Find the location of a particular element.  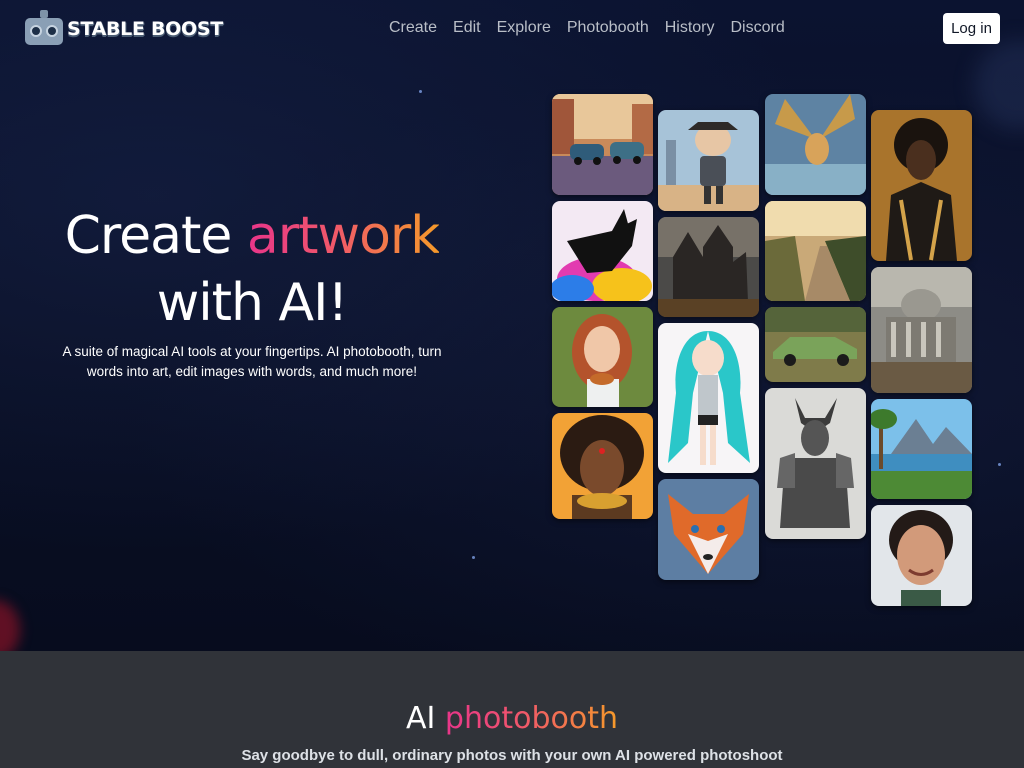

armored-beast-warrior-image is located at coordinates (815, 463).